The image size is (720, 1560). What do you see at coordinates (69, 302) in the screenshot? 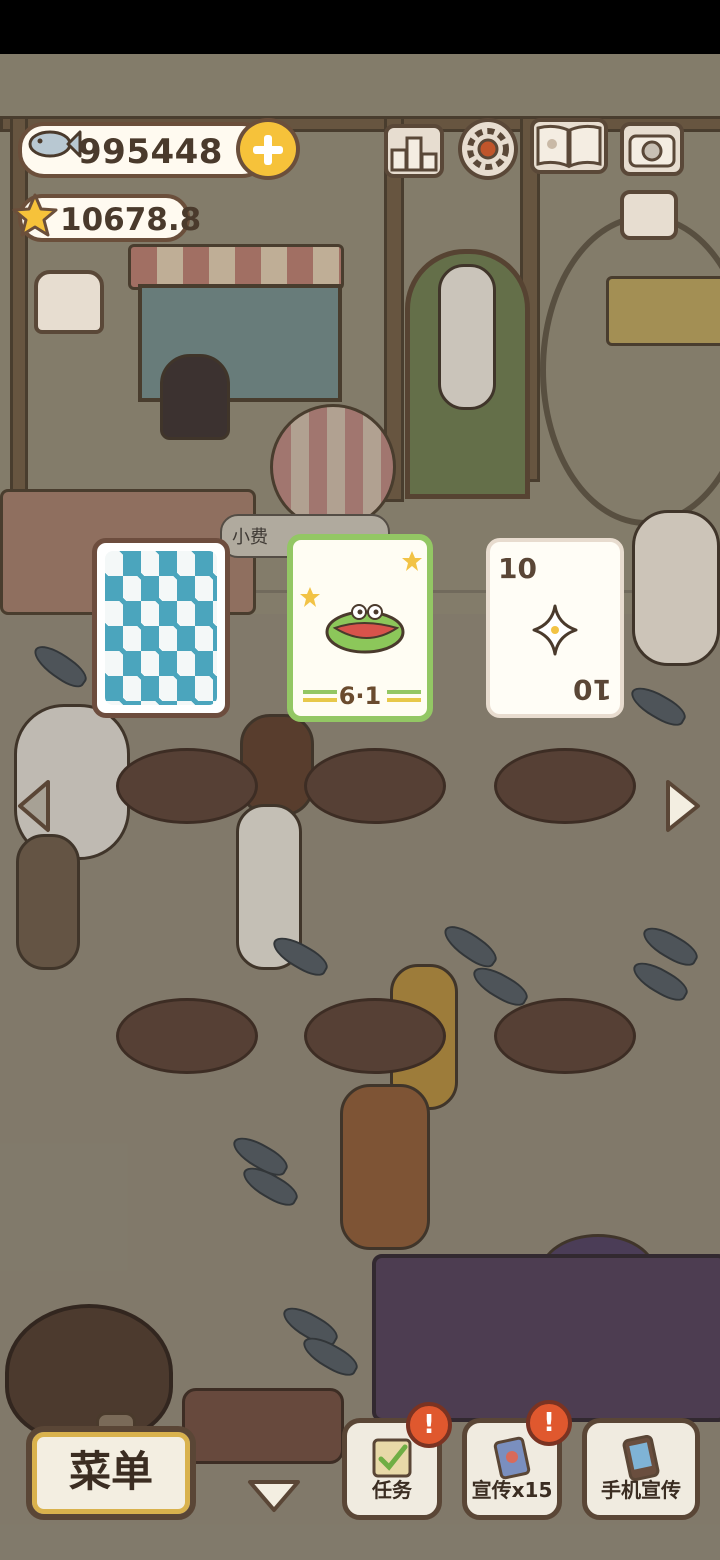
I see `shop-house-icon` at bounding box center [69, 302].